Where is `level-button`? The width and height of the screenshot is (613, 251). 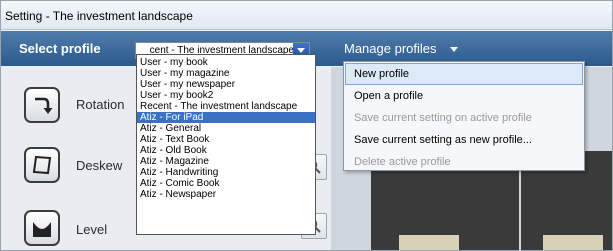
level-button is located at coordinates (42, 228).